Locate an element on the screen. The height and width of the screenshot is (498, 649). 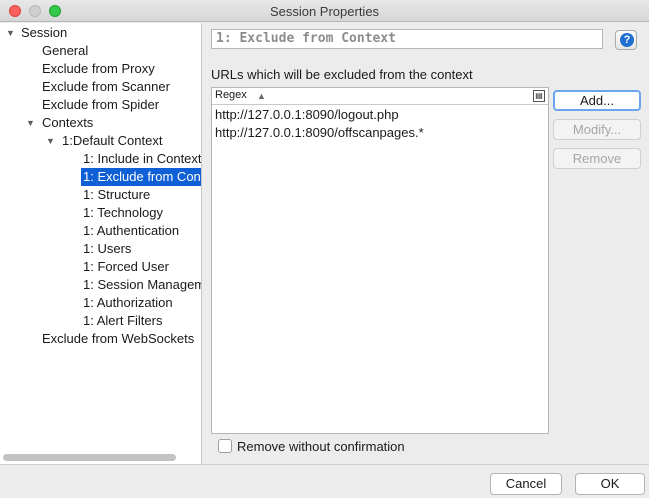
tree-node-exclude-from-context: 1: Exclude from Context is located at coordinates (141, 177).